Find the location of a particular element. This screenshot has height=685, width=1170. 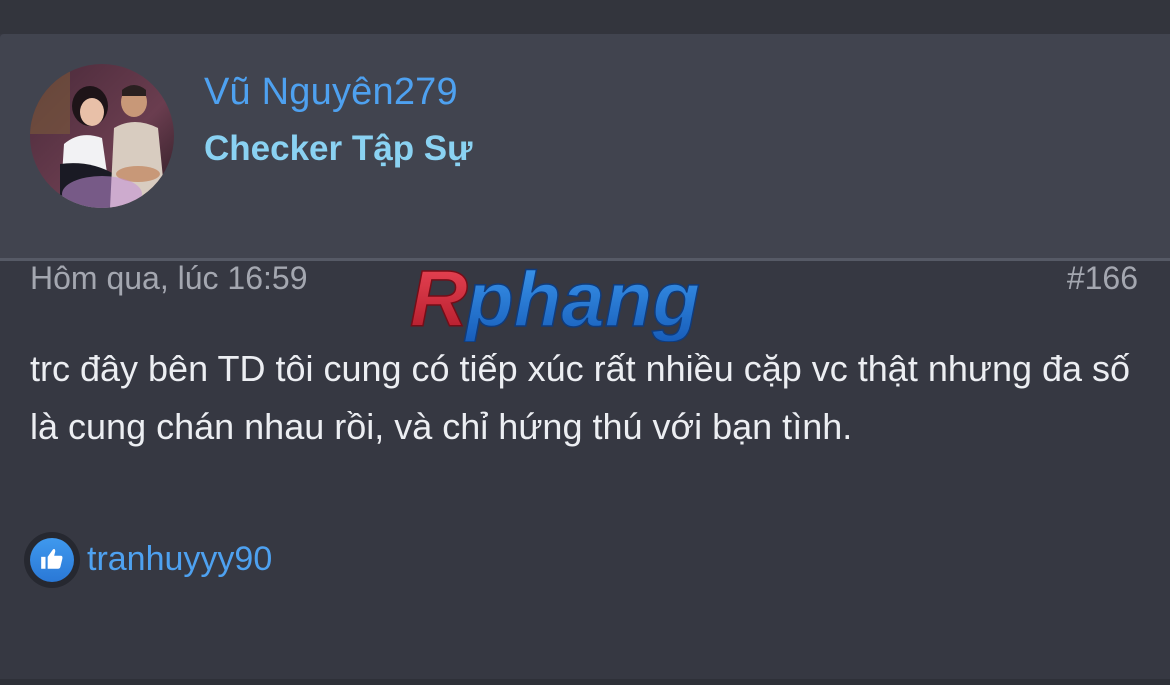

watermark-logo: R phang is located at coordinates (588, 298).